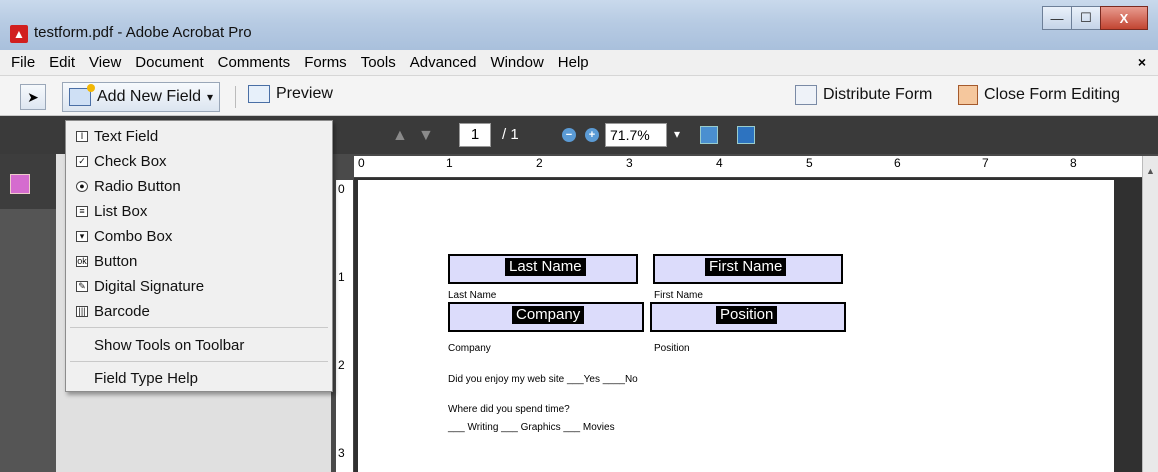  I want to click on previous-page-icon: ▲, so click(400, 136).